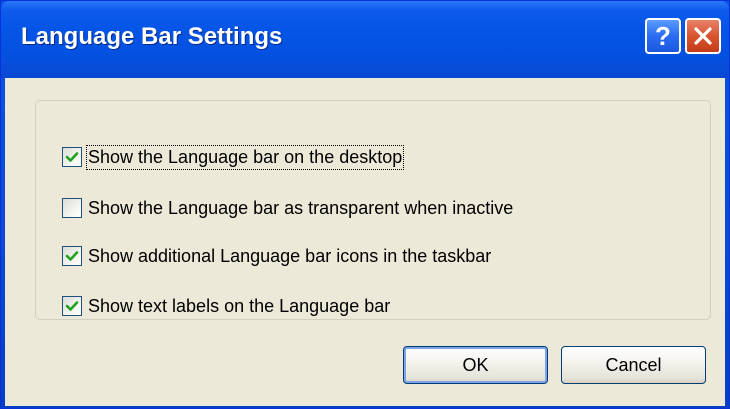  I want to click on checkbox-additional-icons-taskbar, so click(72, 256).